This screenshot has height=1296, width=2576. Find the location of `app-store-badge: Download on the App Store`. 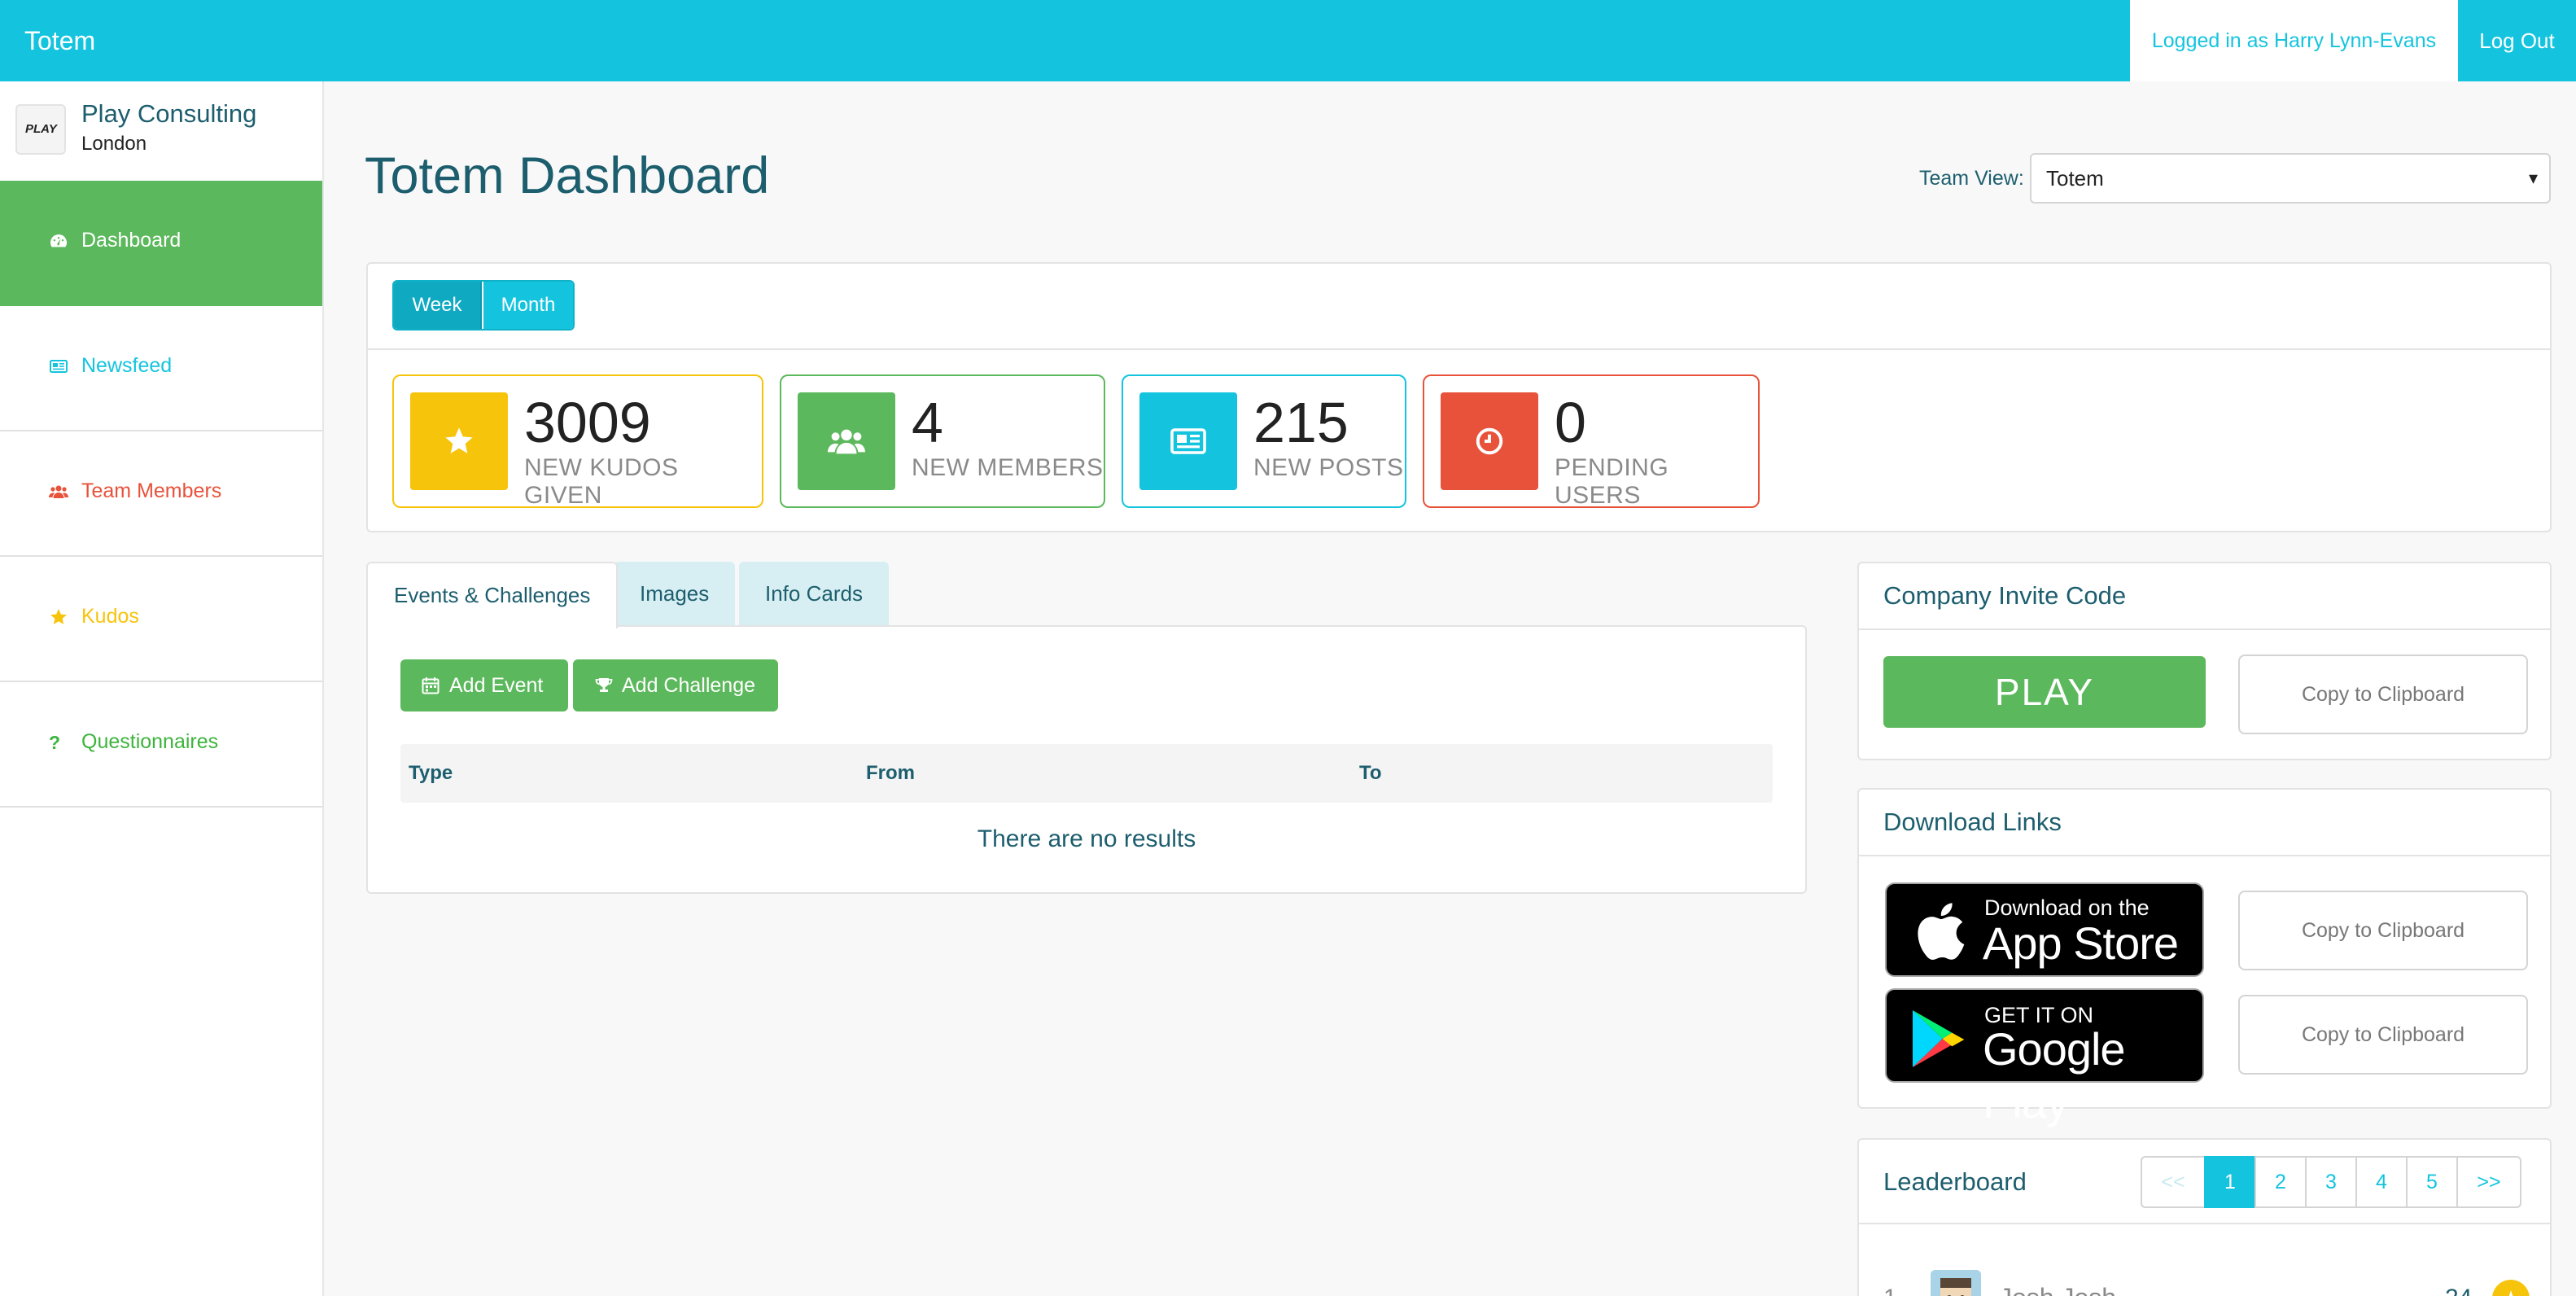

app-store-badge: Download on the App Store is located at coordinates (2044, 929).